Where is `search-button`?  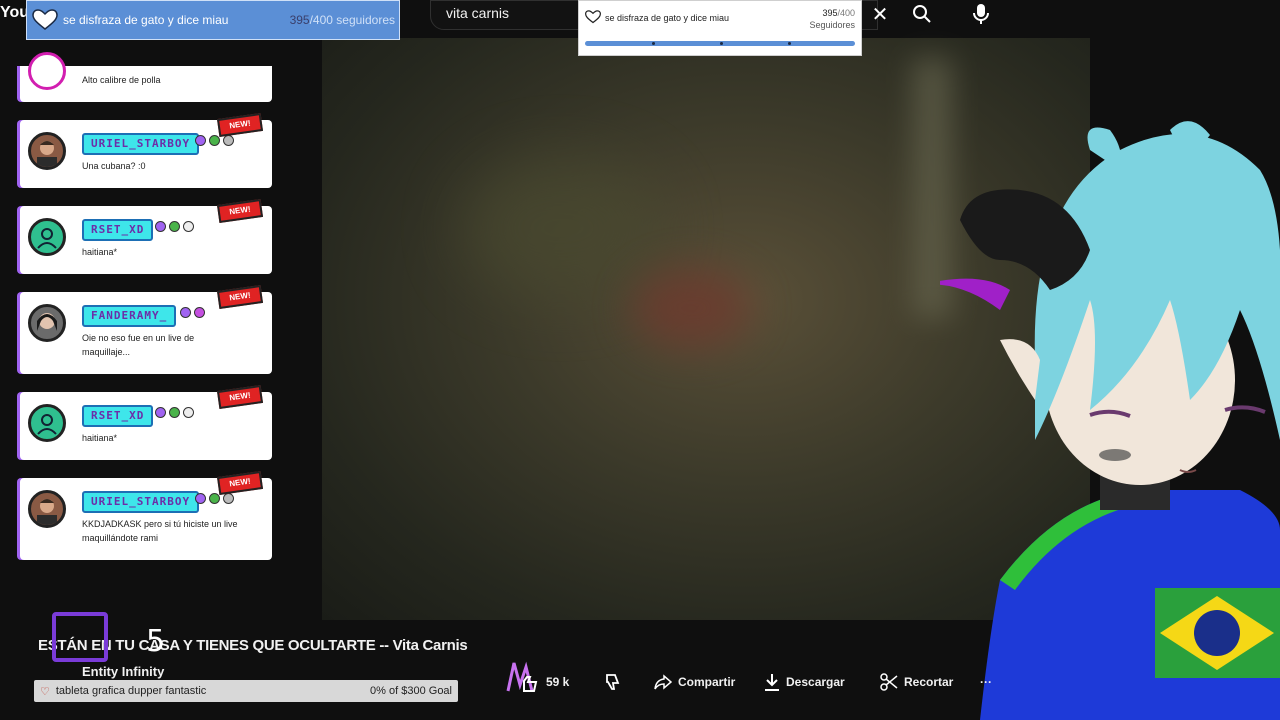 search-button is located at coordinates (922, 14).